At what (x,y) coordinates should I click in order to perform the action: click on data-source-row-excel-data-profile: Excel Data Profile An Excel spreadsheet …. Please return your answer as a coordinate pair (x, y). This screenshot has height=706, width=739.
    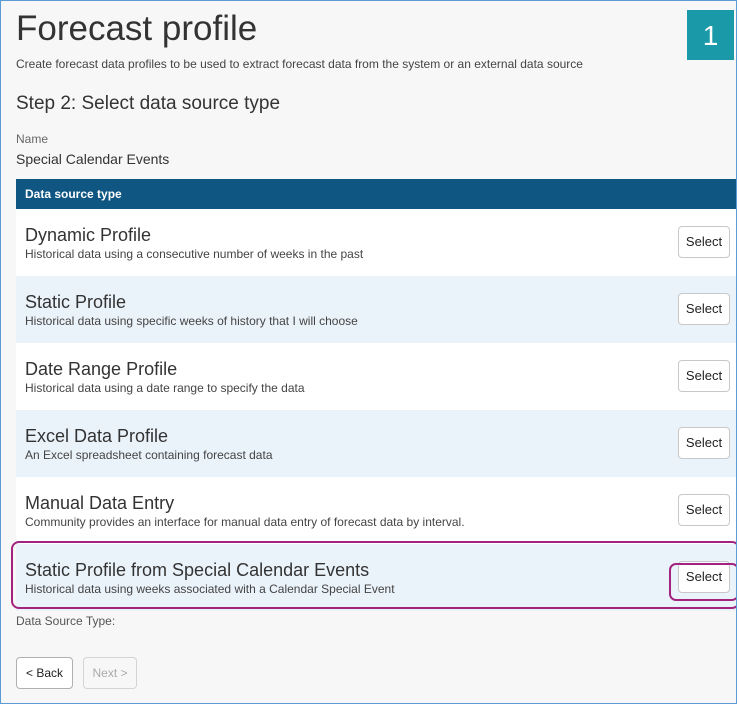
    Looking at the image, I should click on (376, 443).